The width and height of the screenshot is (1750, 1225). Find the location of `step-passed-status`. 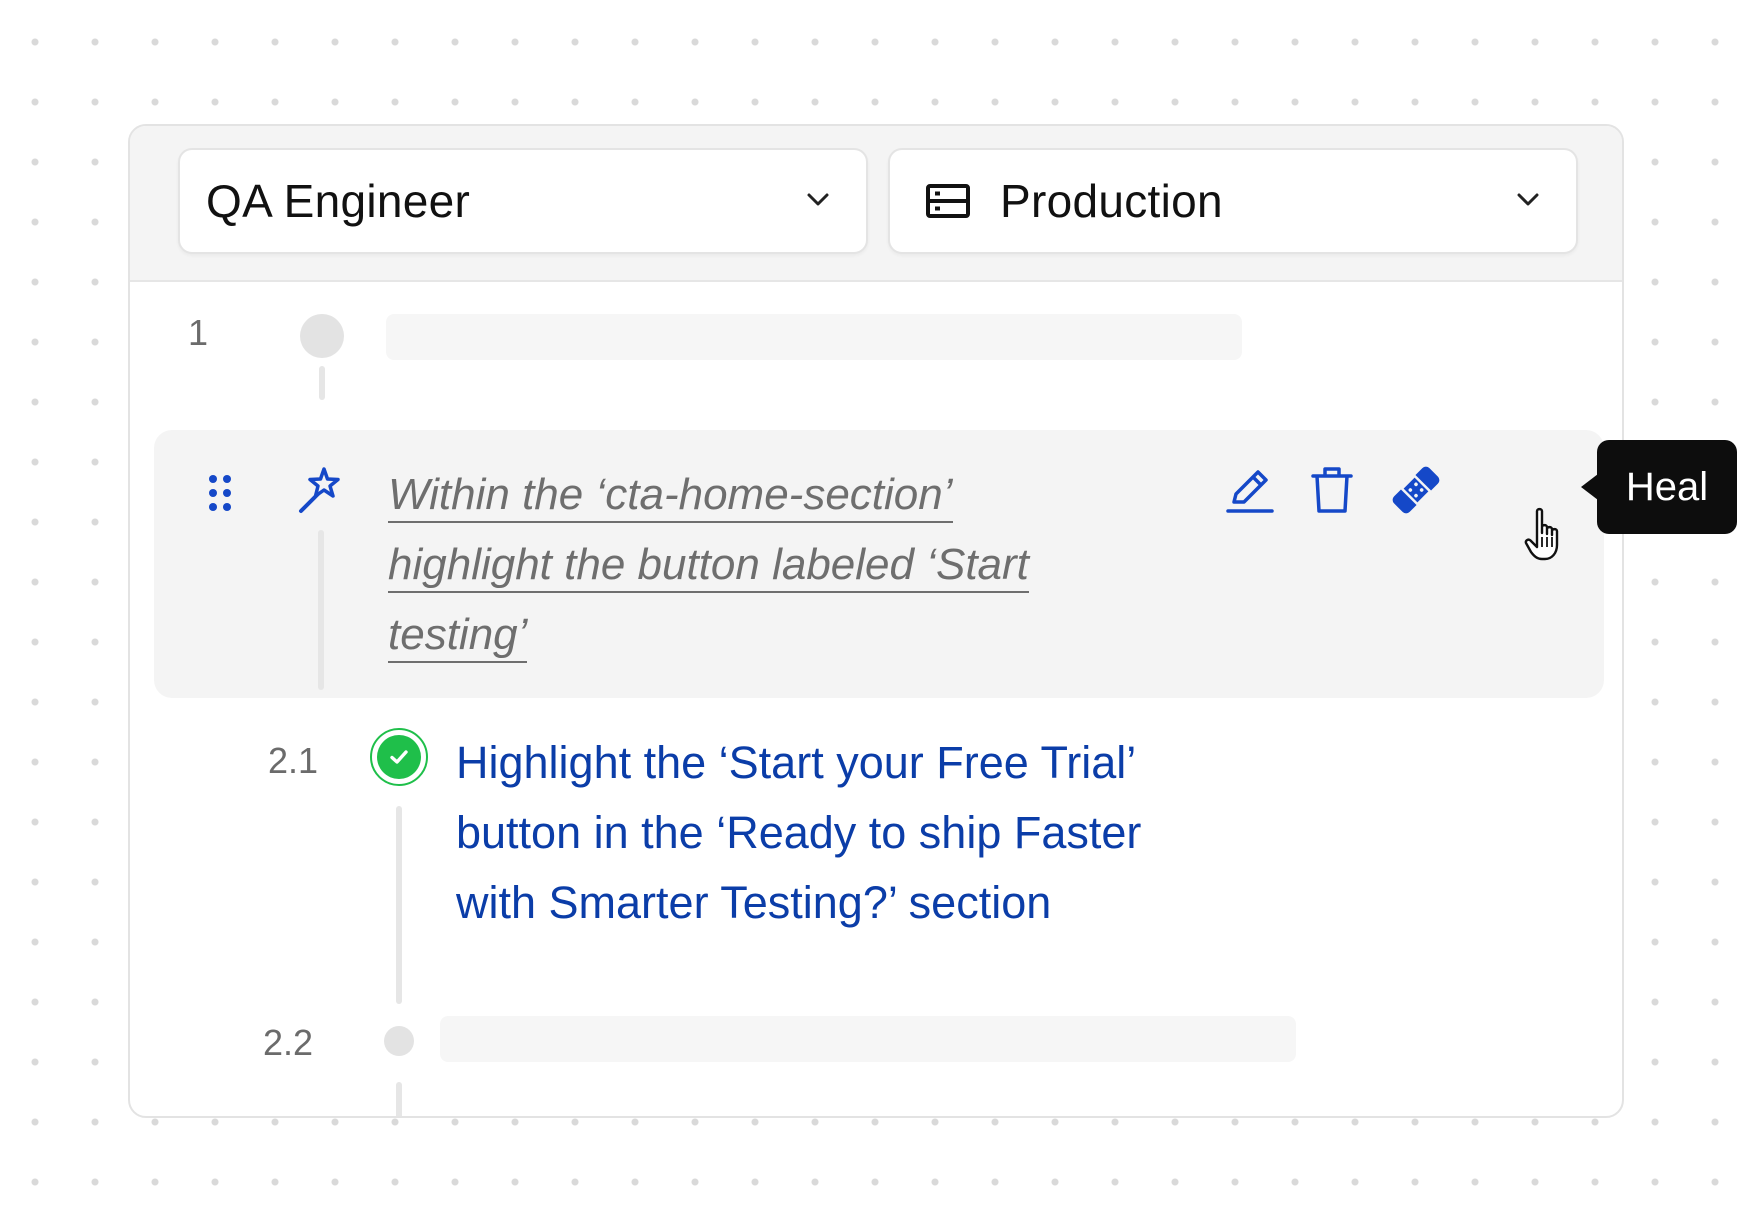

step-passed-status is located at coordinates (399, 757).